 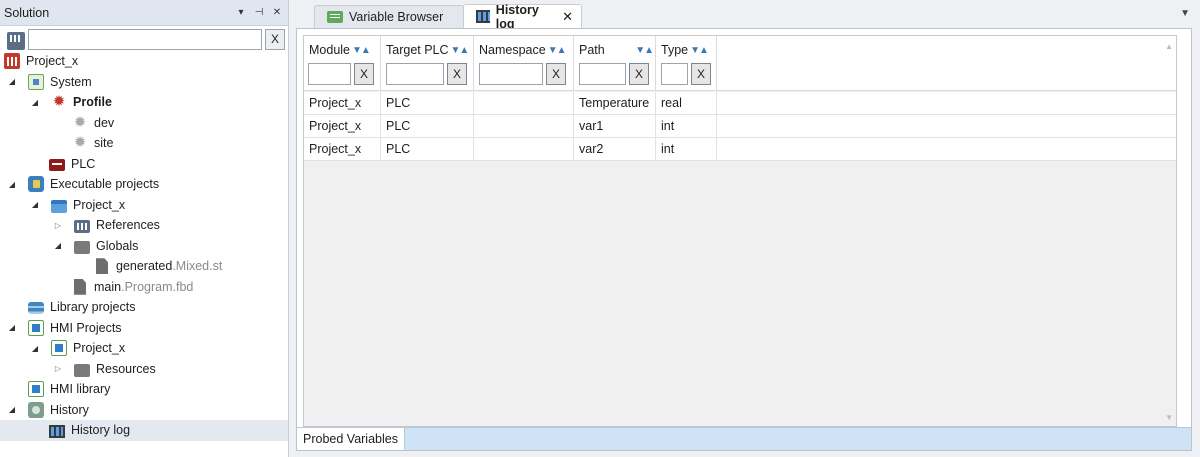 I want to click on scroll-up-icon: ▲, so click(x=1169, y=46).